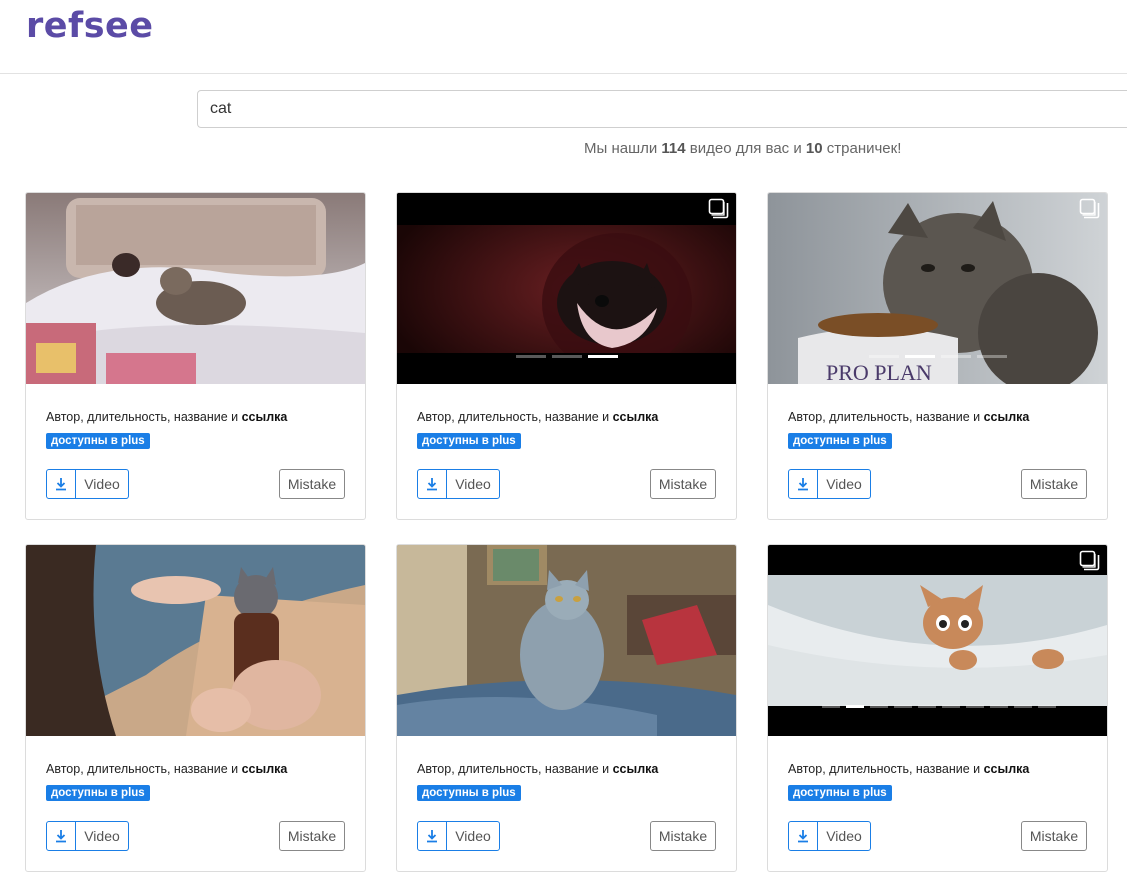  What do you see at coordinates (864, 148) in the screenshot?
I see `results-suffix: страничек!` at bounding box center [864, 148].